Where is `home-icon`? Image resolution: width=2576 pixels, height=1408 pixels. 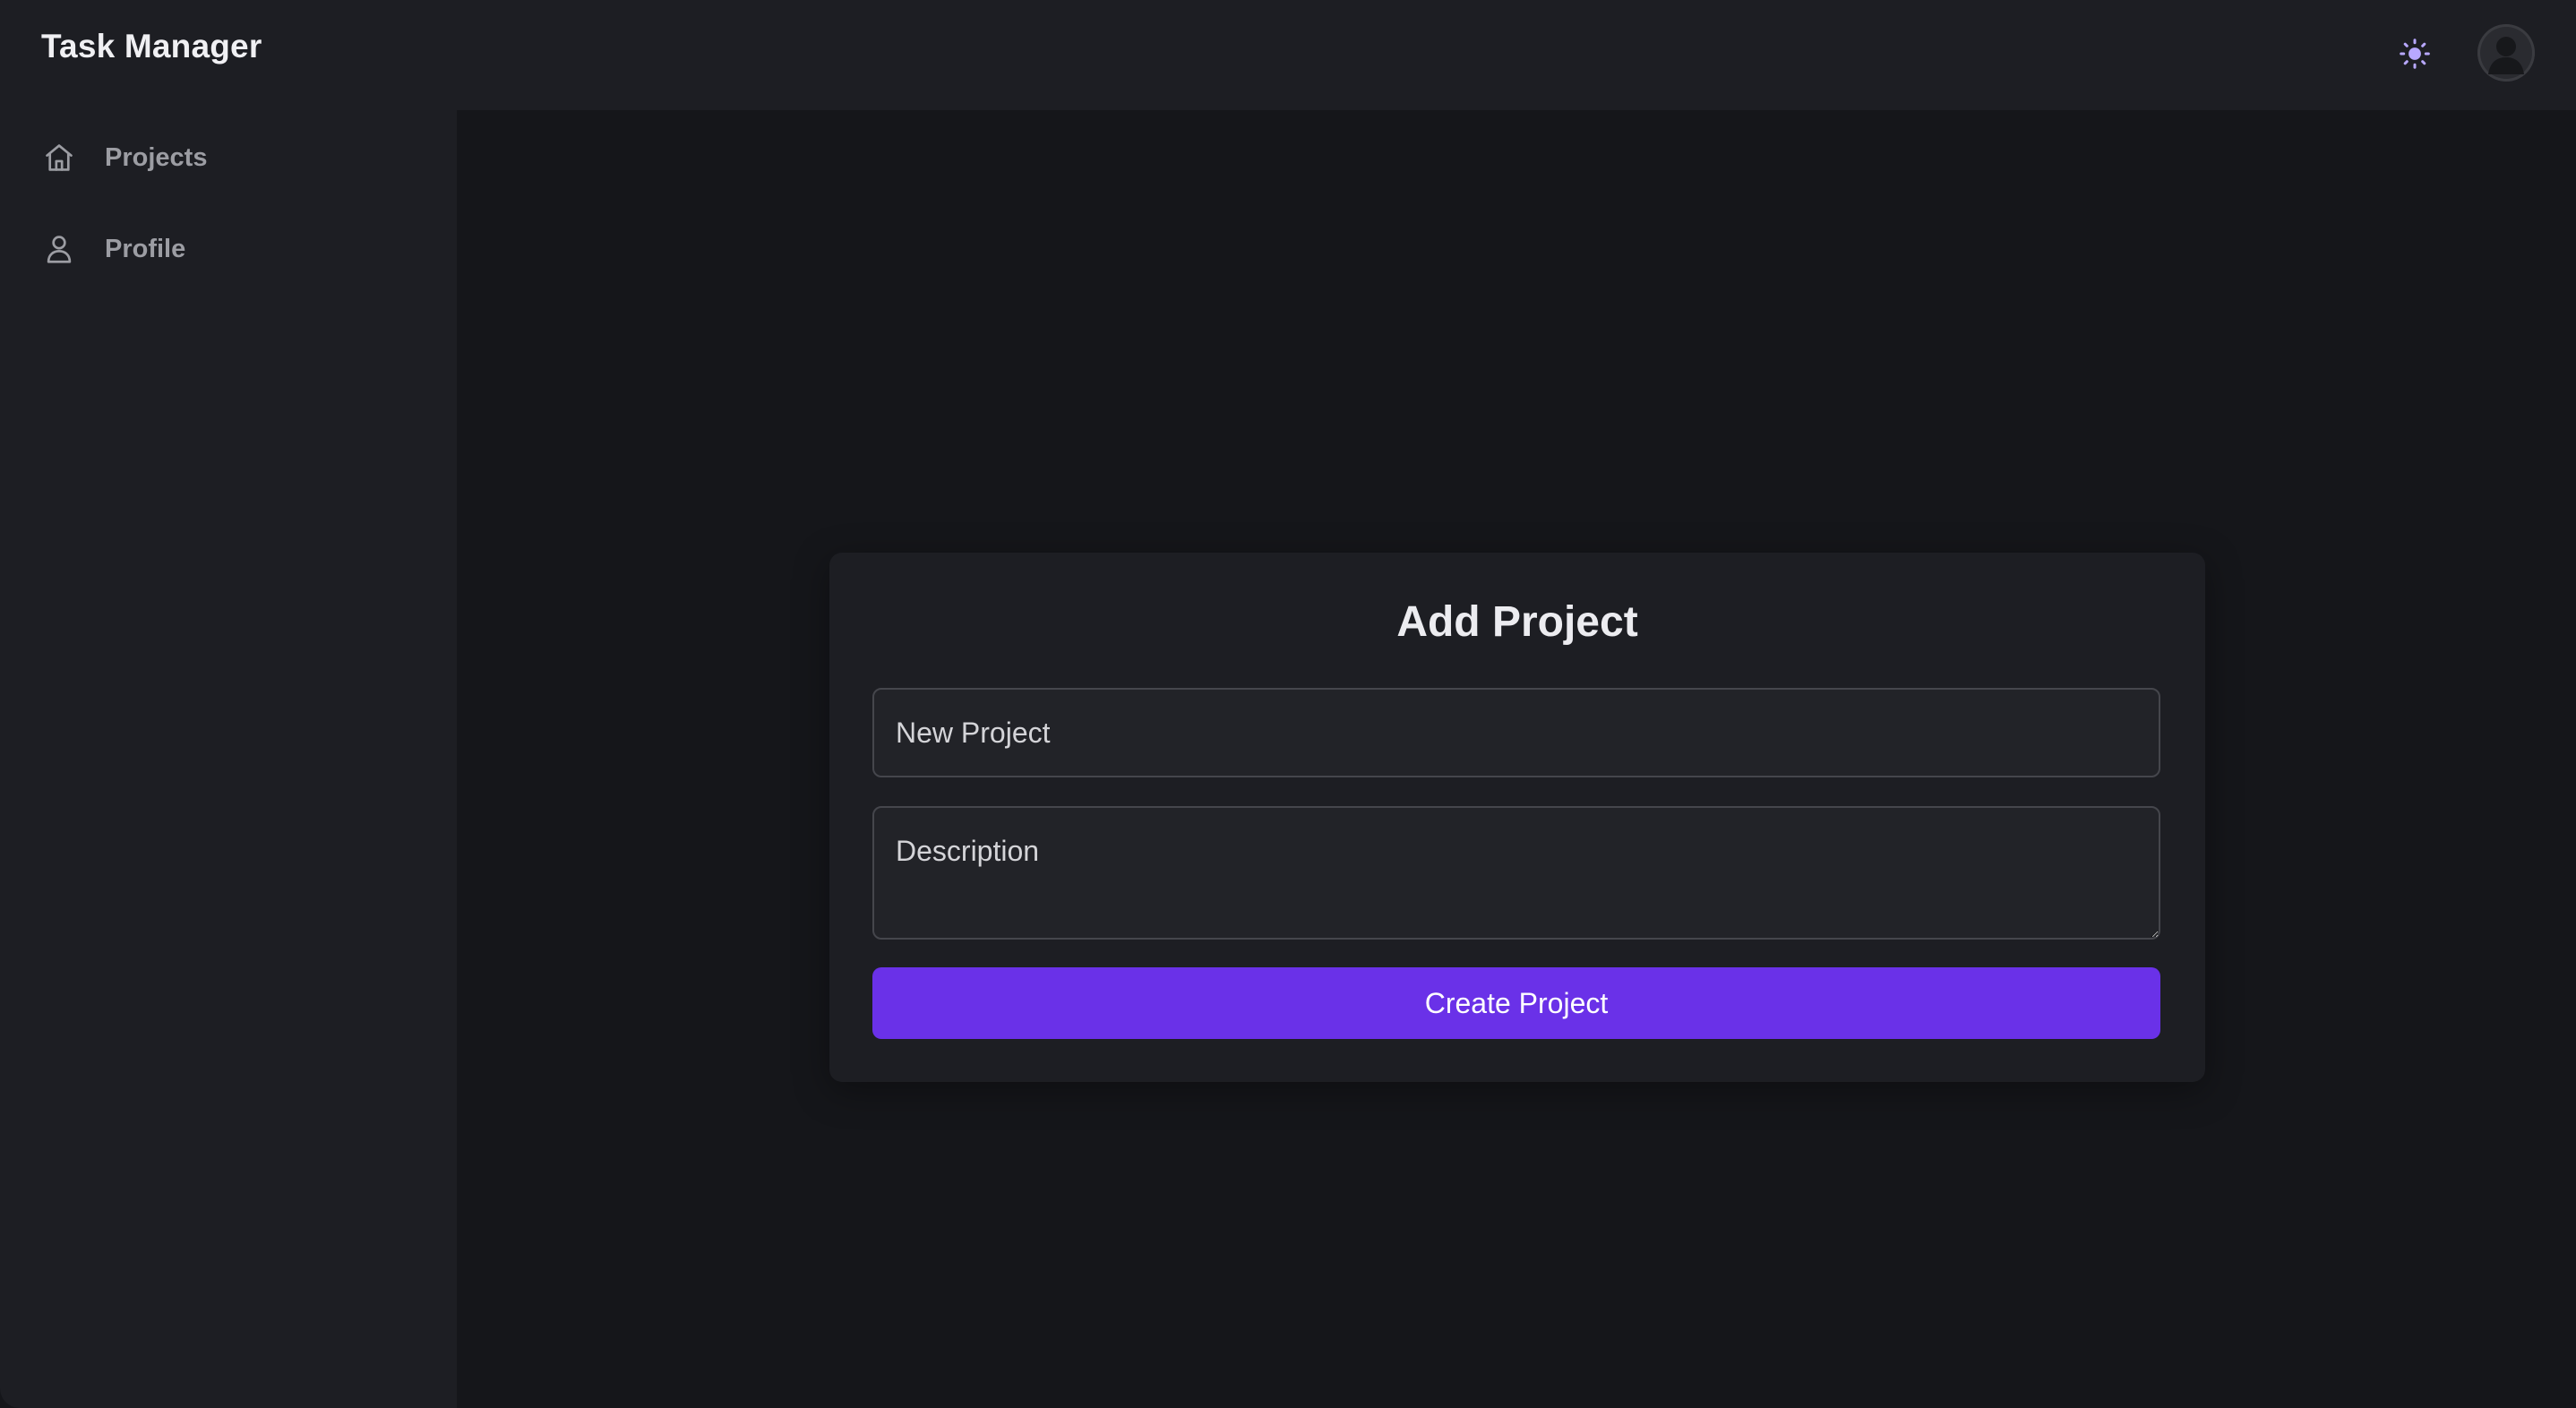
home-icon is located at coordinates (59, 157).